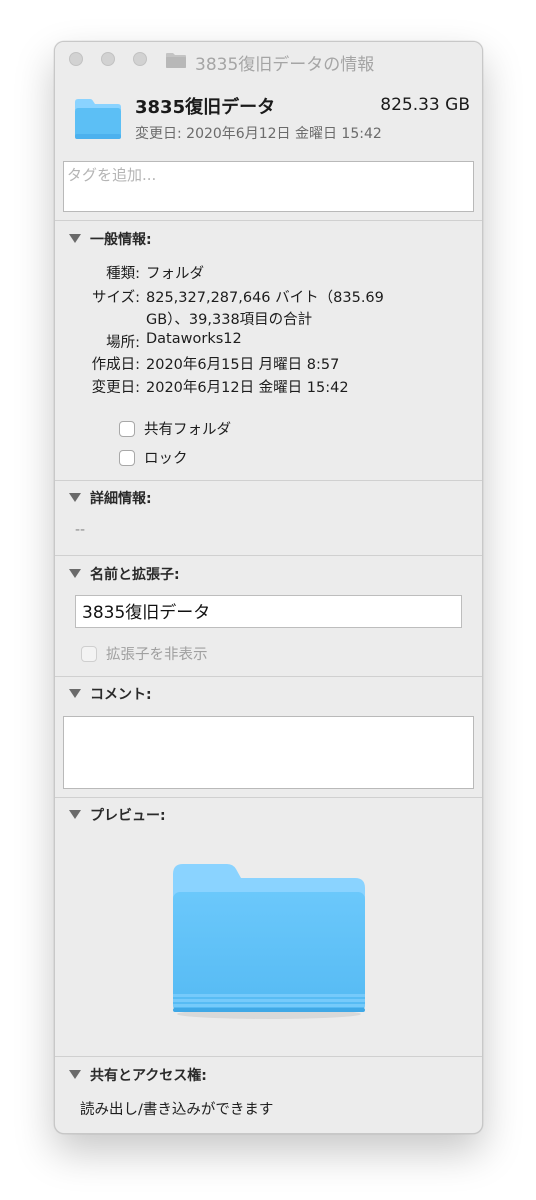 The image size is (536, 1200). Describe the element at coordinates (243, 365) in the screenshot. I see `created-value: 2020年6月15日 月曜日 8:57` at that location.